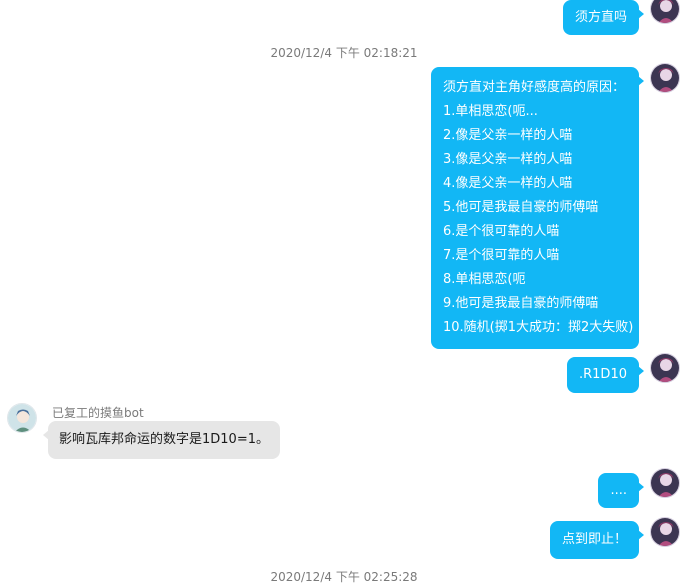 The width and height of the screenshot is (683, 587). I want to click on message-line: 3.像是父亲一样的人喵, so click(508, 159).